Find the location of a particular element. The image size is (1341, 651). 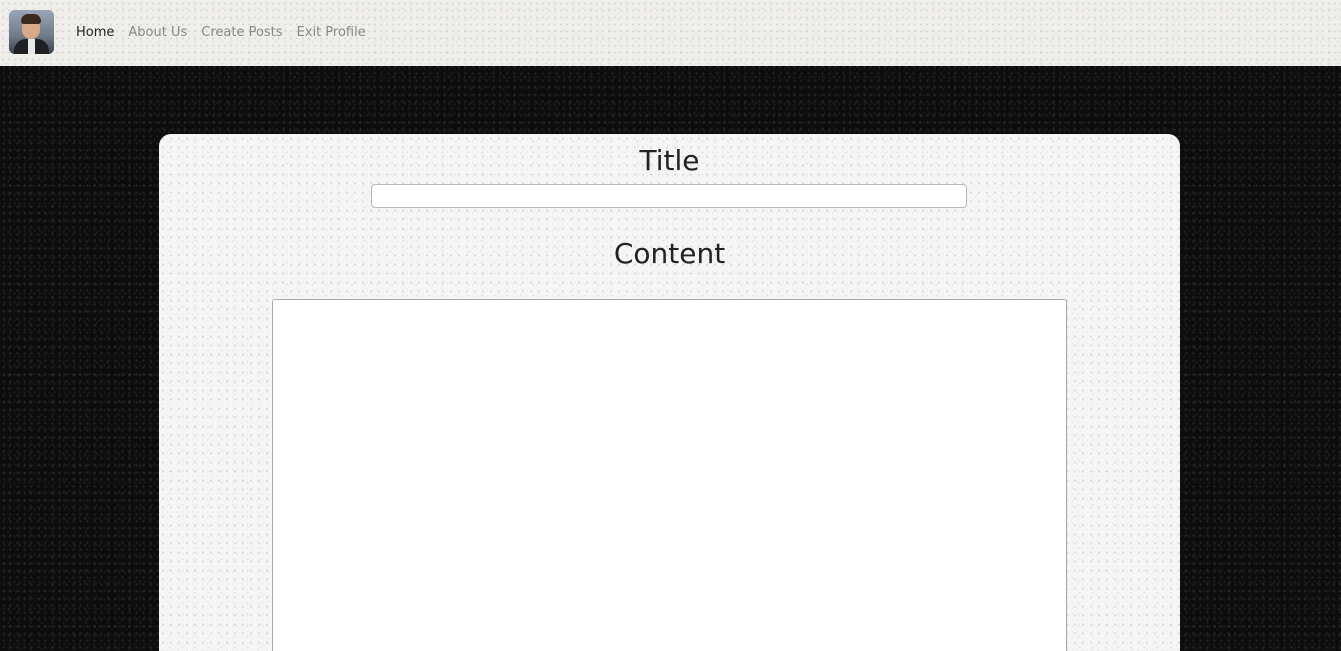

nav-link-about-us: About Us is located at coordinates (157, 33).